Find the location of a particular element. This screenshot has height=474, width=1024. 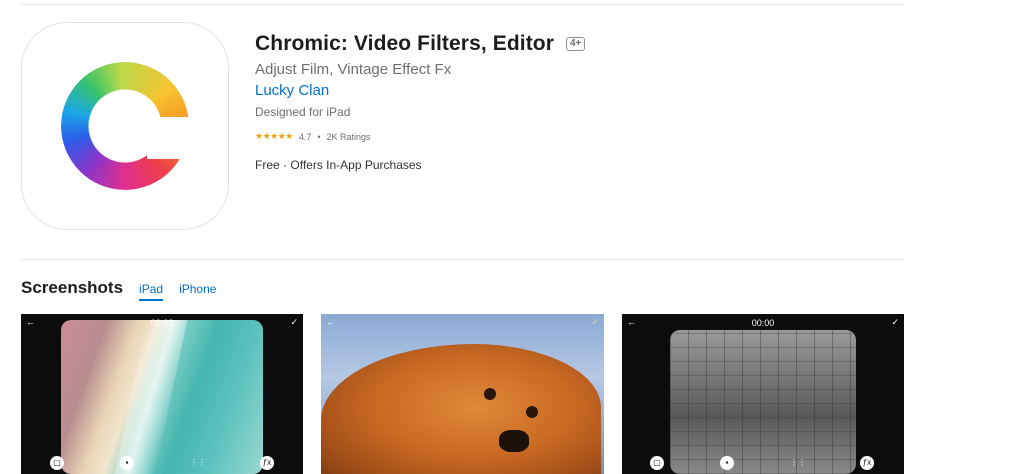

section-divider is located at coordinates (463, 259).